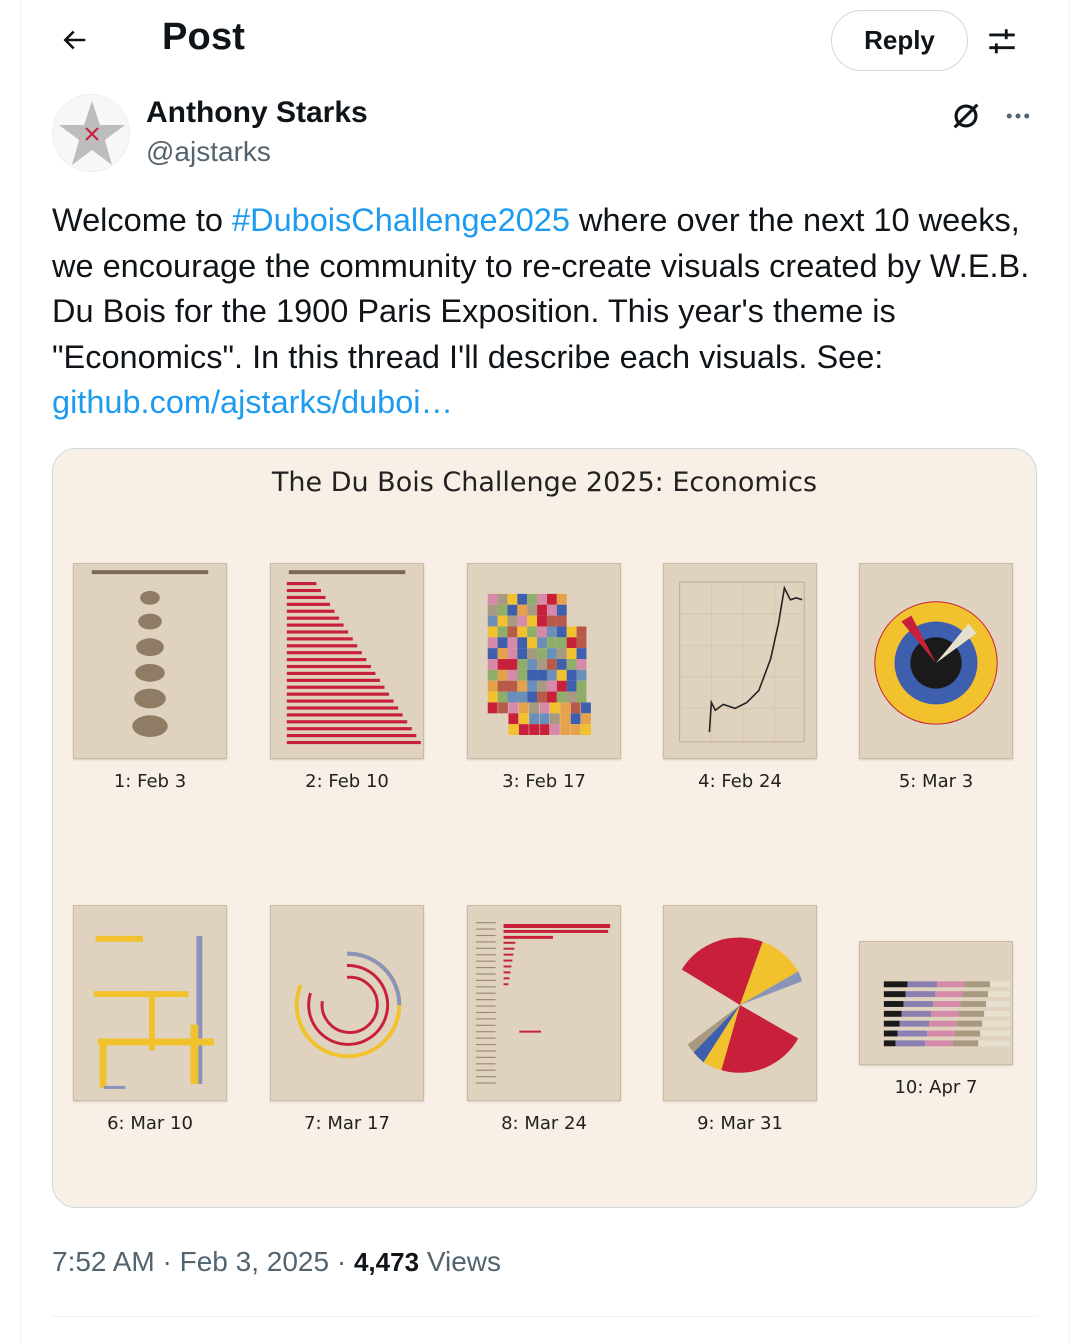 Image resolution: width=1084 pixels, height=1344 pixels. I want to click on media-title: The Du Bois Challenge 2025: Economics, so click(544, 482).